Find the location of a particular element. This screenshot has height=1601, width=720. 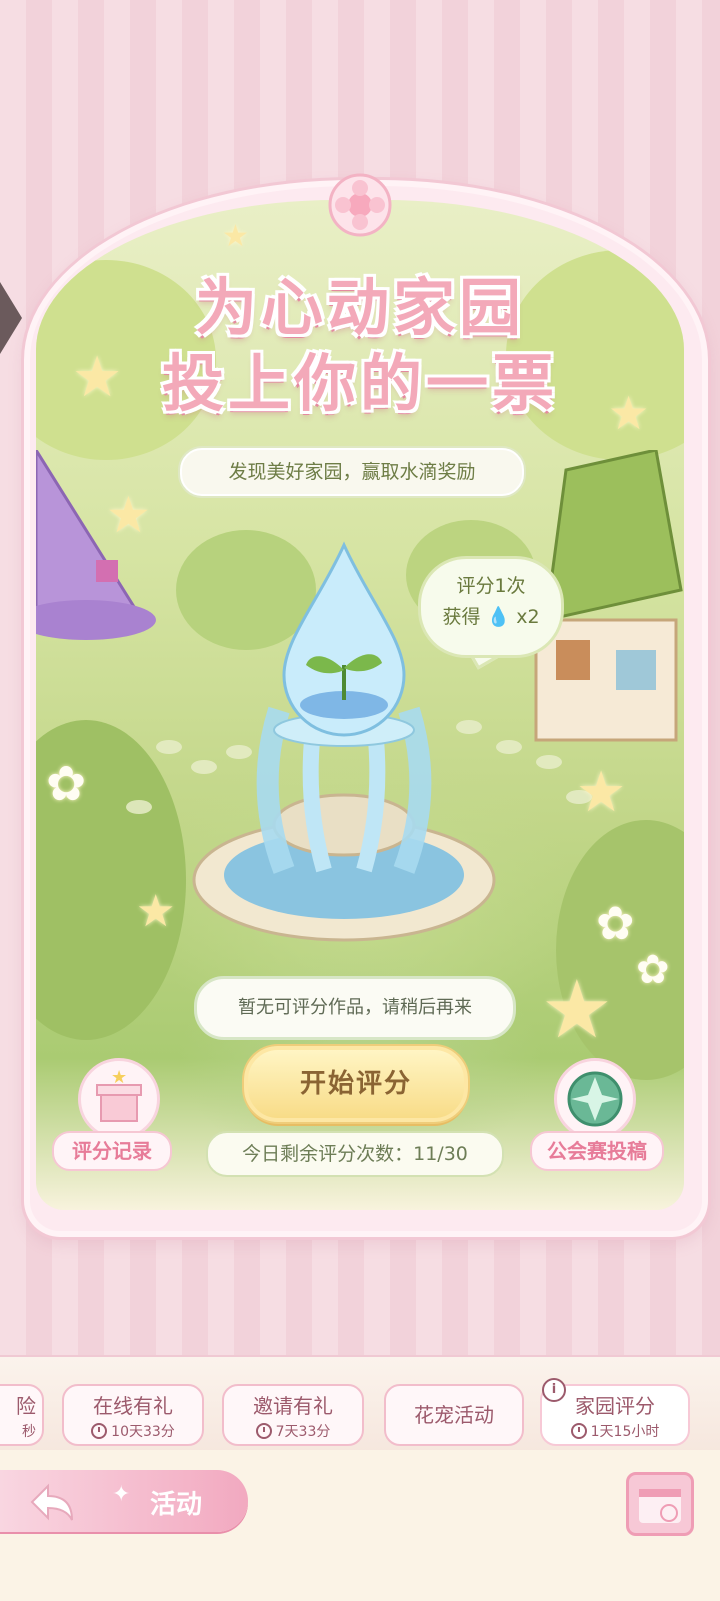

sparkle-icon: ✦ is located at coordinates (121, 1494).